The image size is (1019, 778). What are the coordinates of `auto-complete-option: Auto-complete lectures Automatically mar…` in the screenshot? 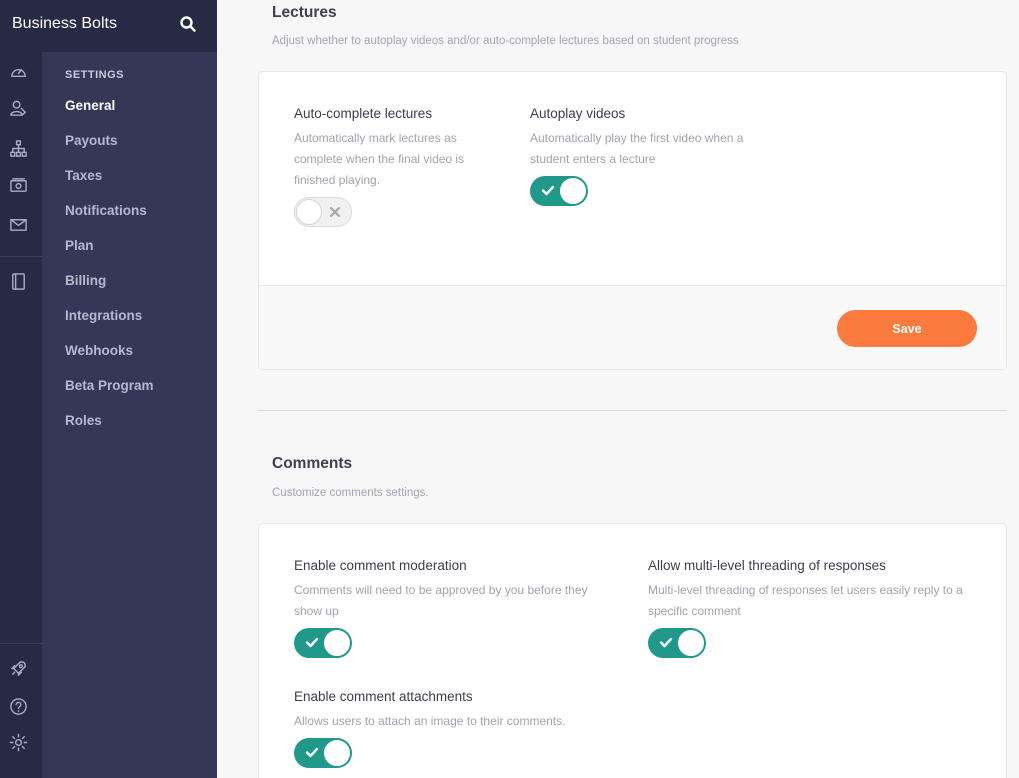 It's located at (396, 148).